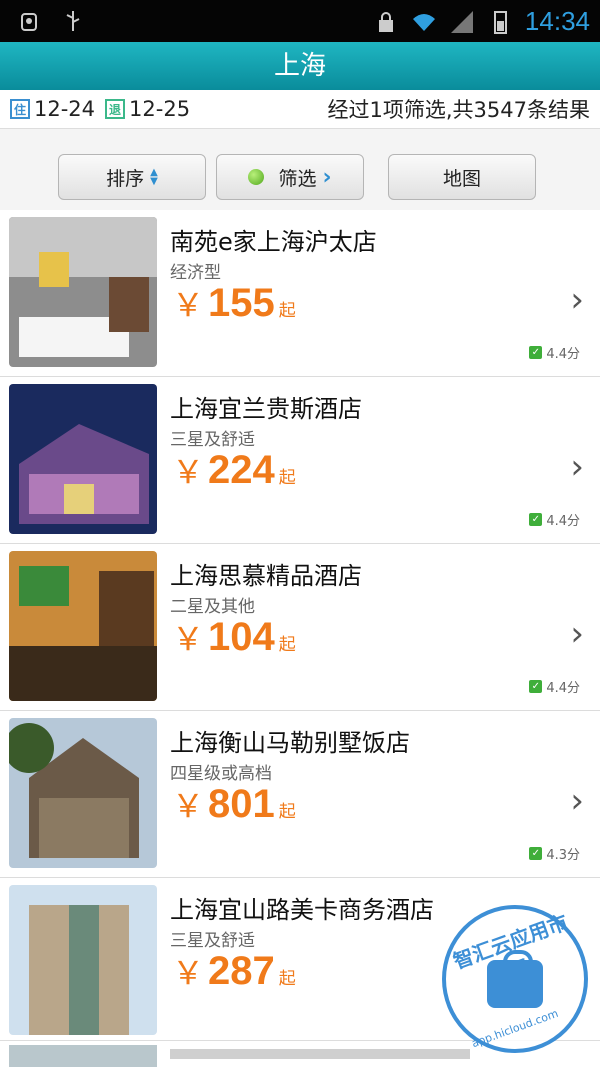 Image resolution: width=600 pixels, height=1067 pixels. I want to click on hotel-name: 上海衡山马勒别墅饭店, so click(290, 743).